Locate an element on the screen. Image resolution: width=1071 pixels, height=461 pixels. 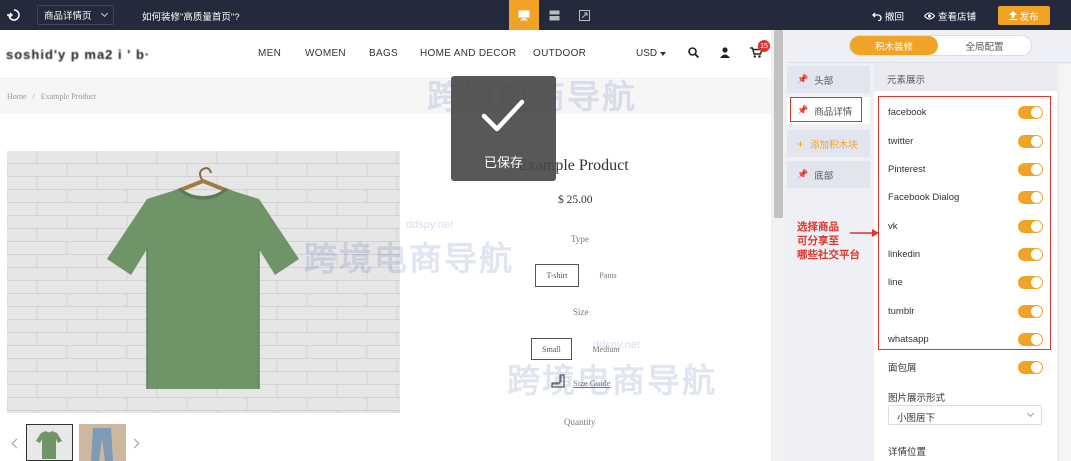
size-guide-link: Size Guide is located at coordinates (592, 383).